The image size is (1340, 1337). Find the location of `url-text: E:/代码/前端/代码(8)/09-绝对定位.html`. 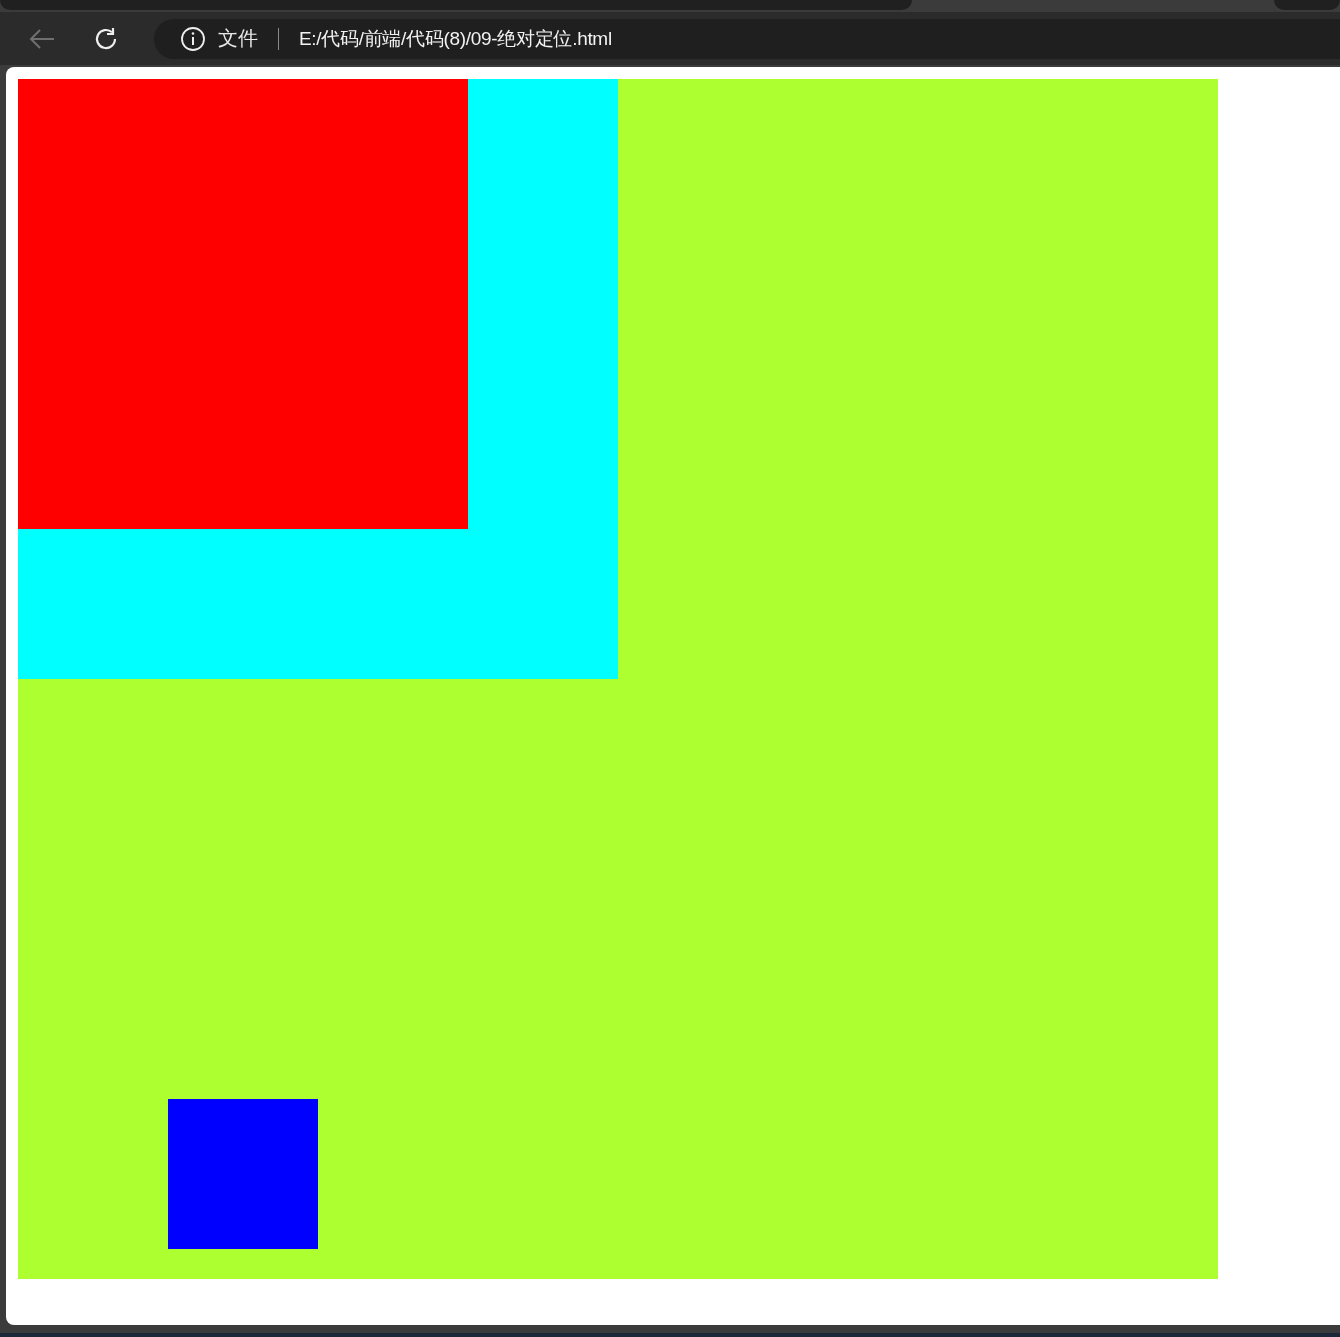

url-text: E:/代码/前端/代码(8)/09-绝对定位.html is located at coordinates (455, 38).